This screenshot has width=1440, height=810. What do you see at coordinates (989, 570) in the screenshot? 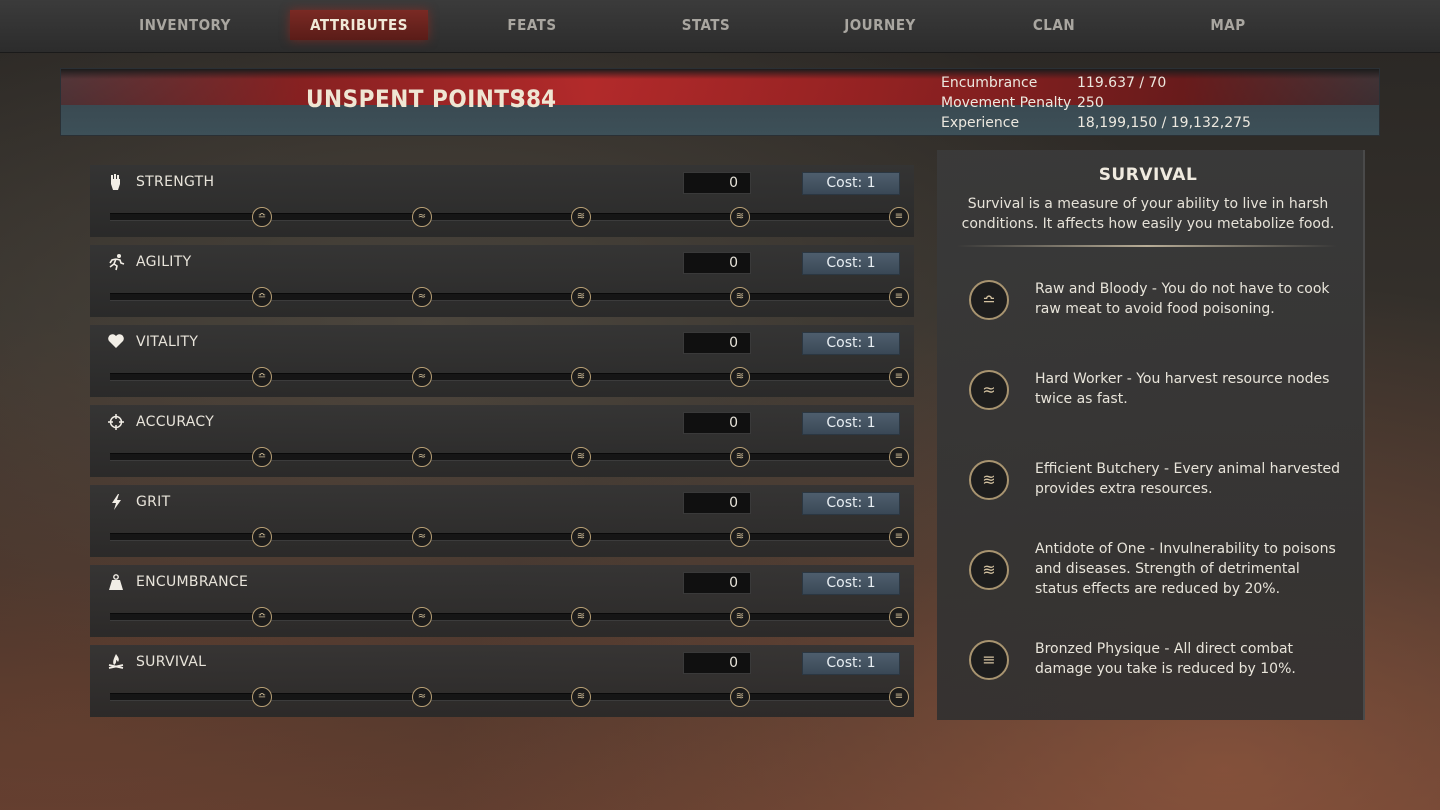
I see `perk-icon: ≋` at bounding box center [989, 570].